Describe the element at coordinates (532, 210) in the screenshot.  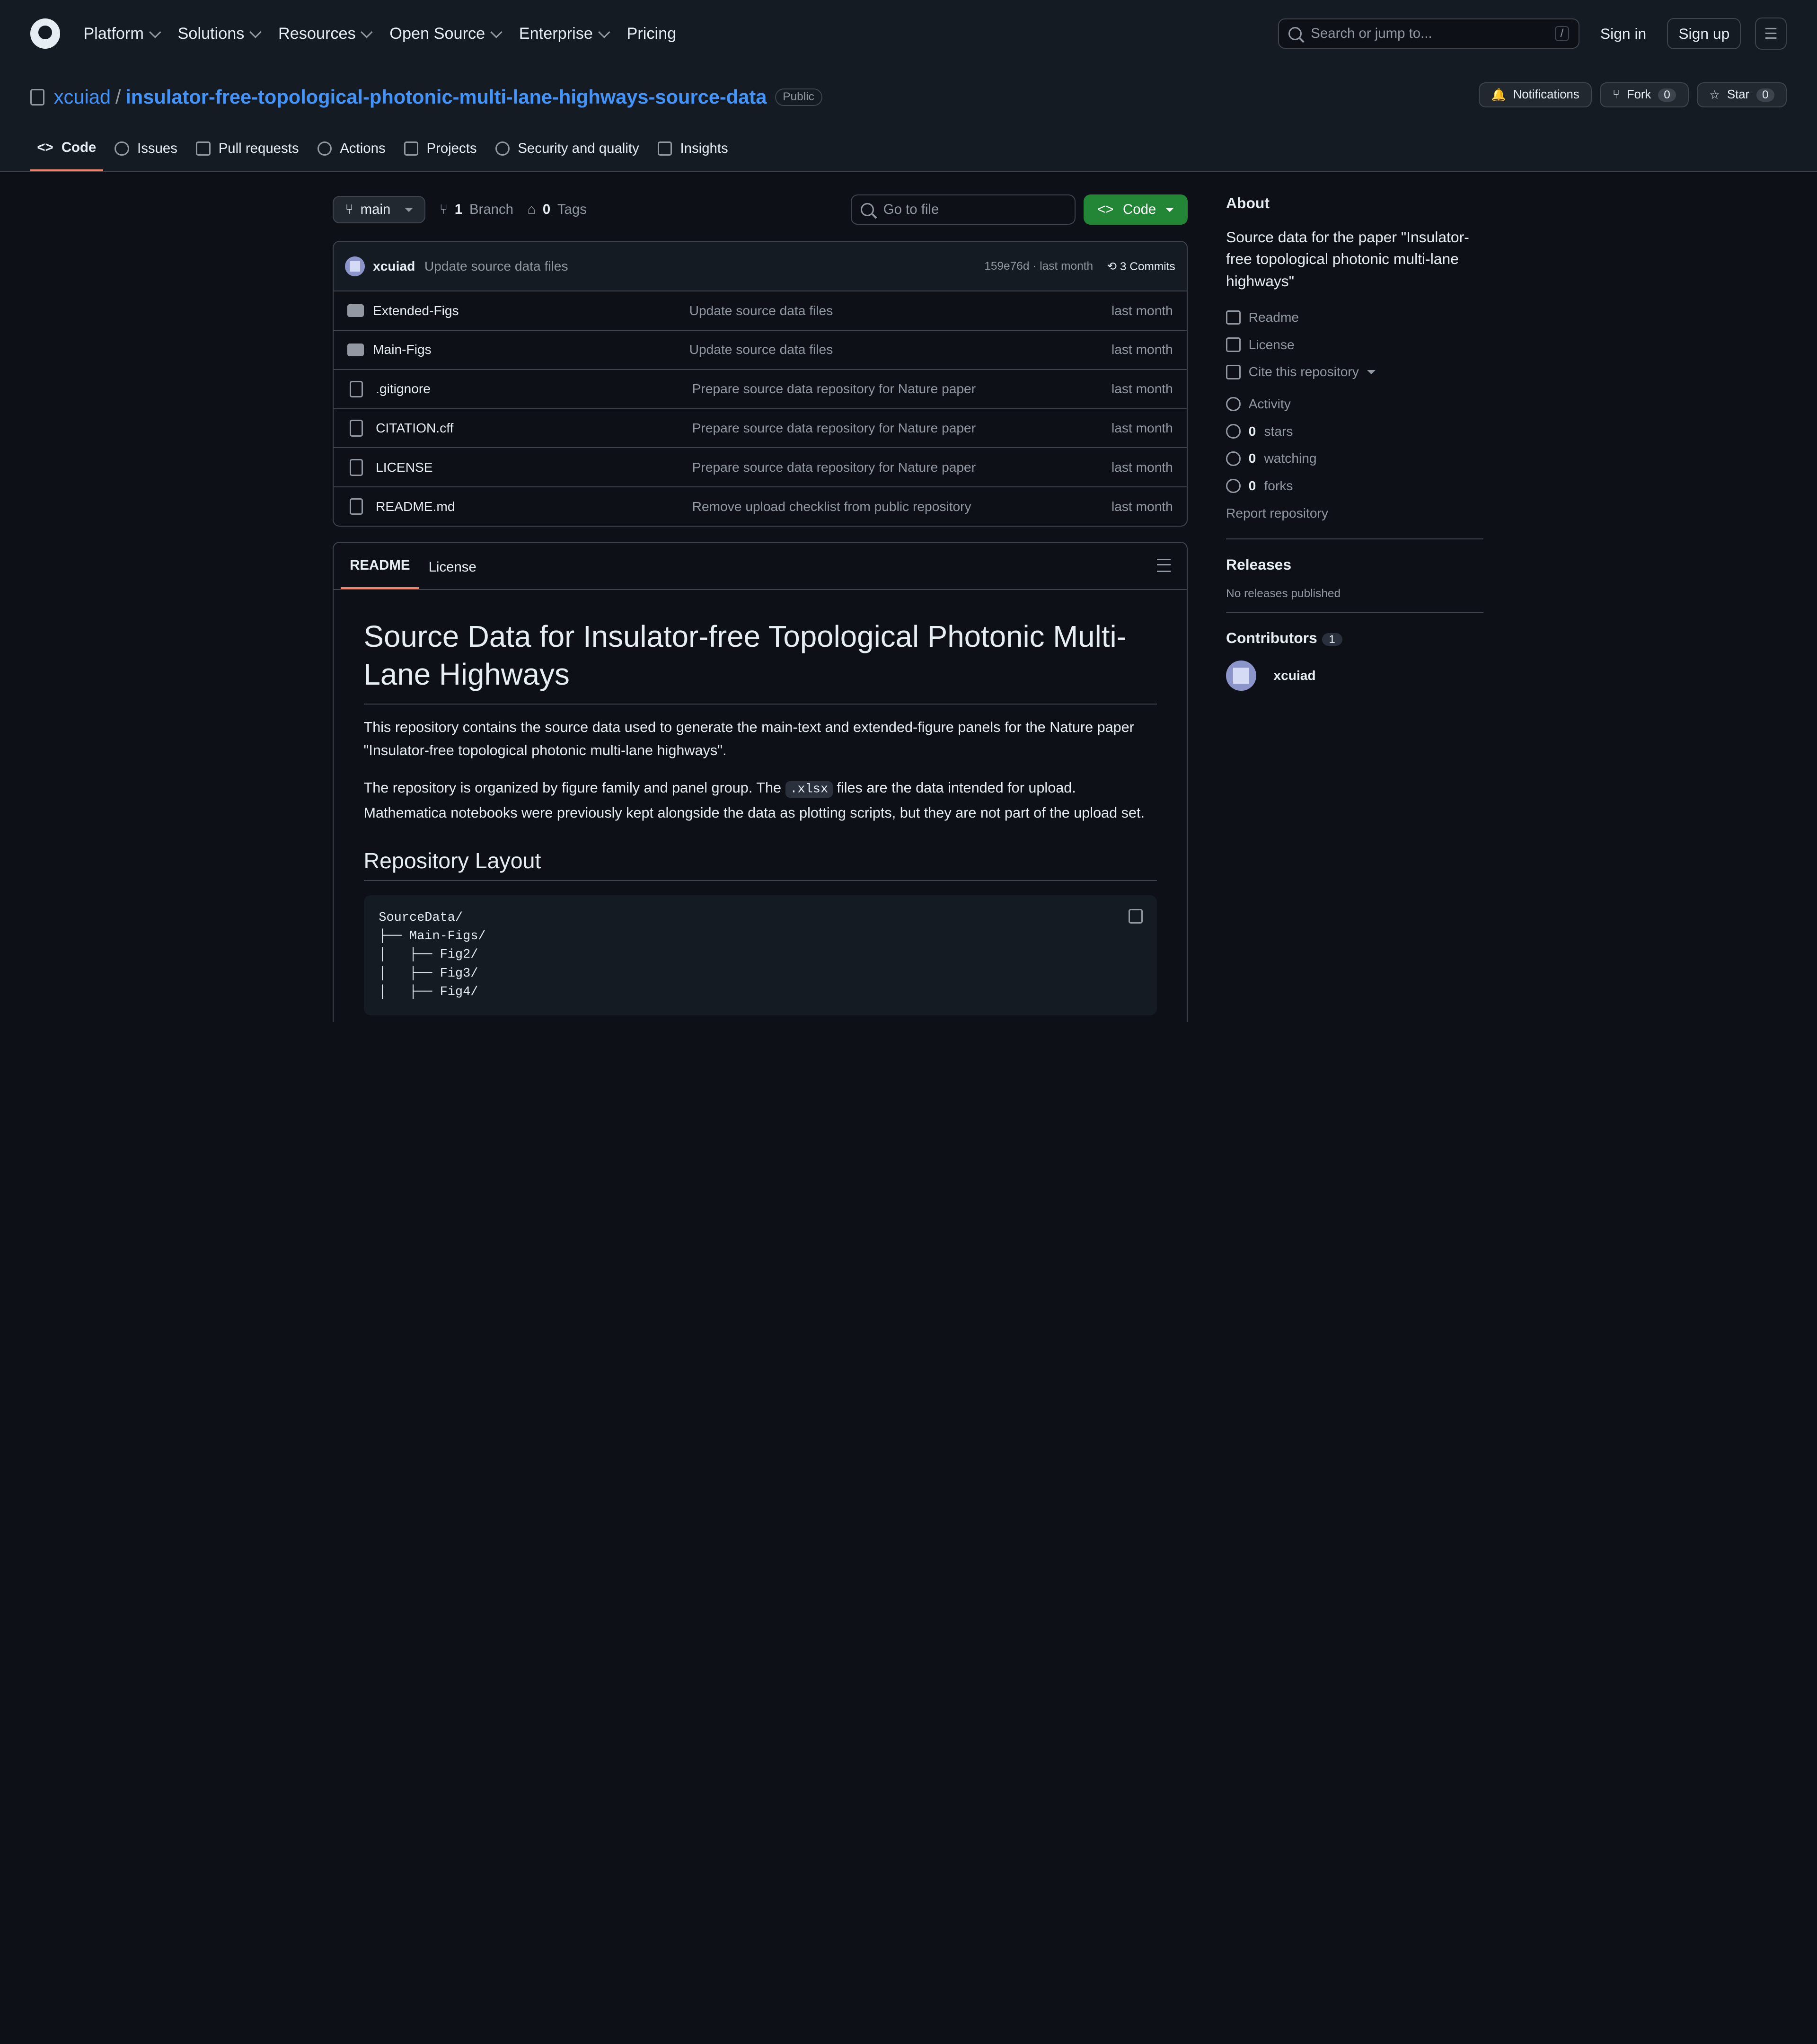
I see `tag-icon: ⌂` at that location.